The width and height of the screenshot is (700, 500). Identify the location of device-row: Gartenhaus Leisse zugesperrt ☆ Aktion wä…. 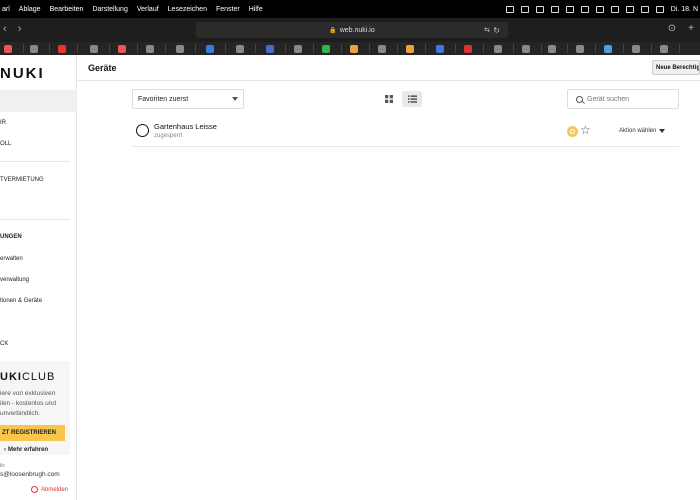
(405, 132).